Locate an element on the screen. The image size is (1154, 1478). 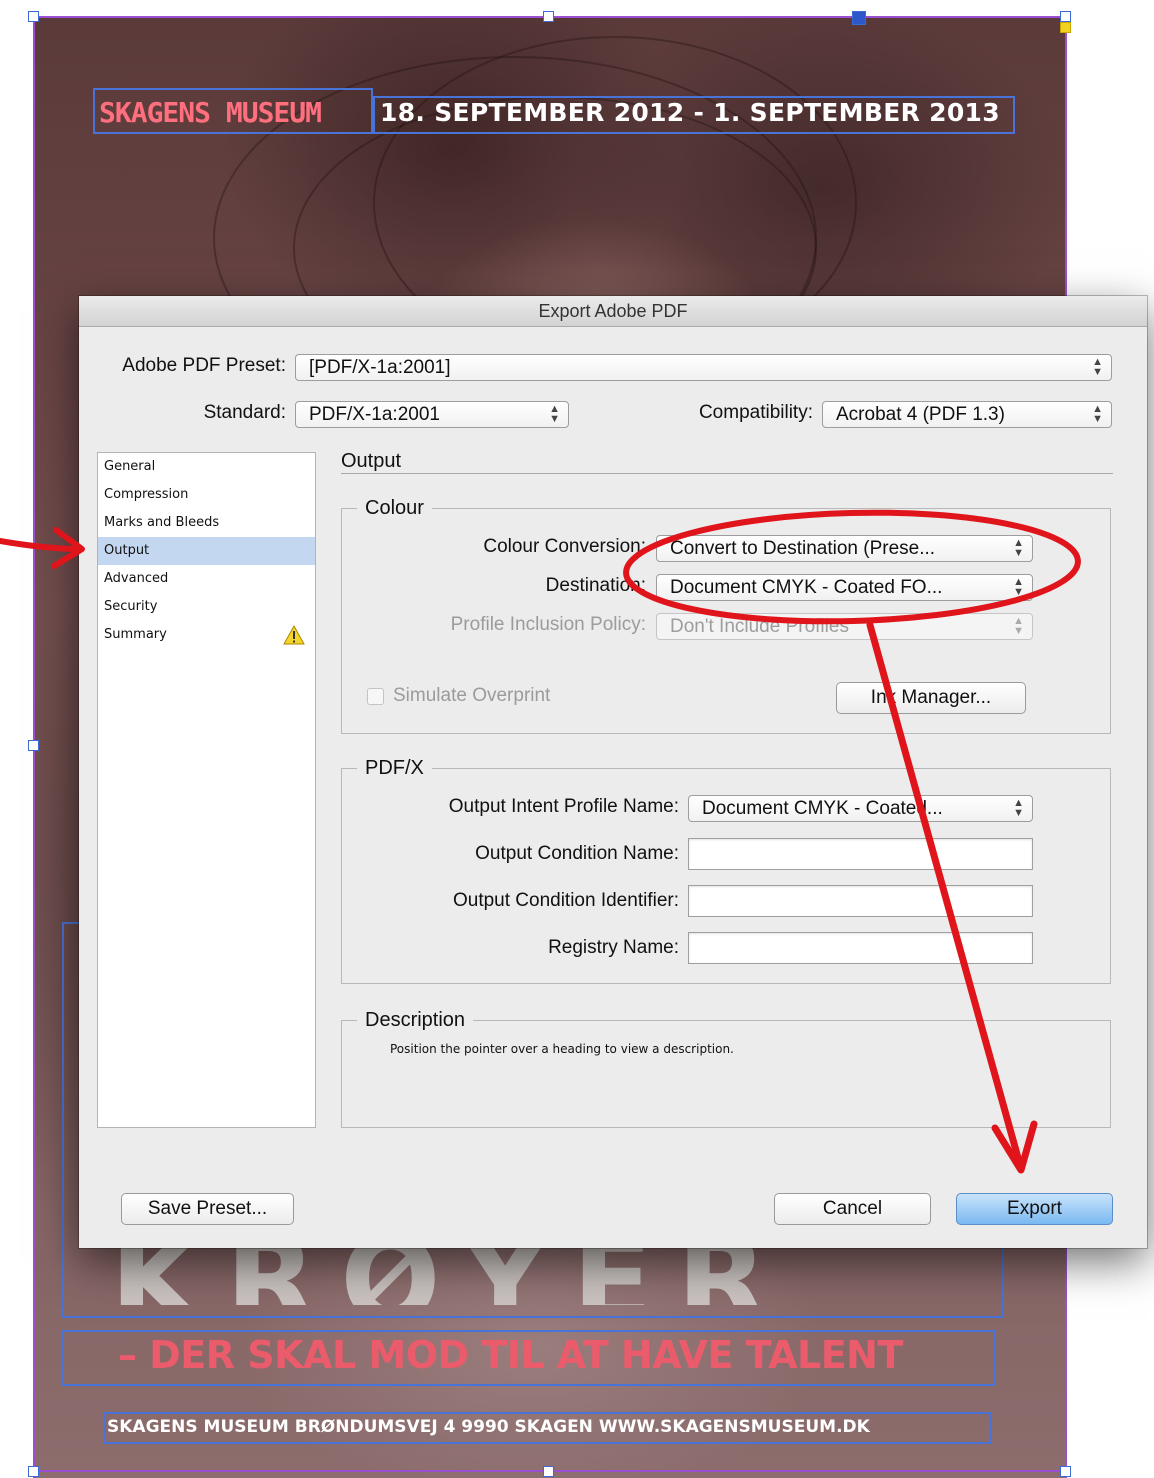
warning-icon is located at coordinates (294, 635).